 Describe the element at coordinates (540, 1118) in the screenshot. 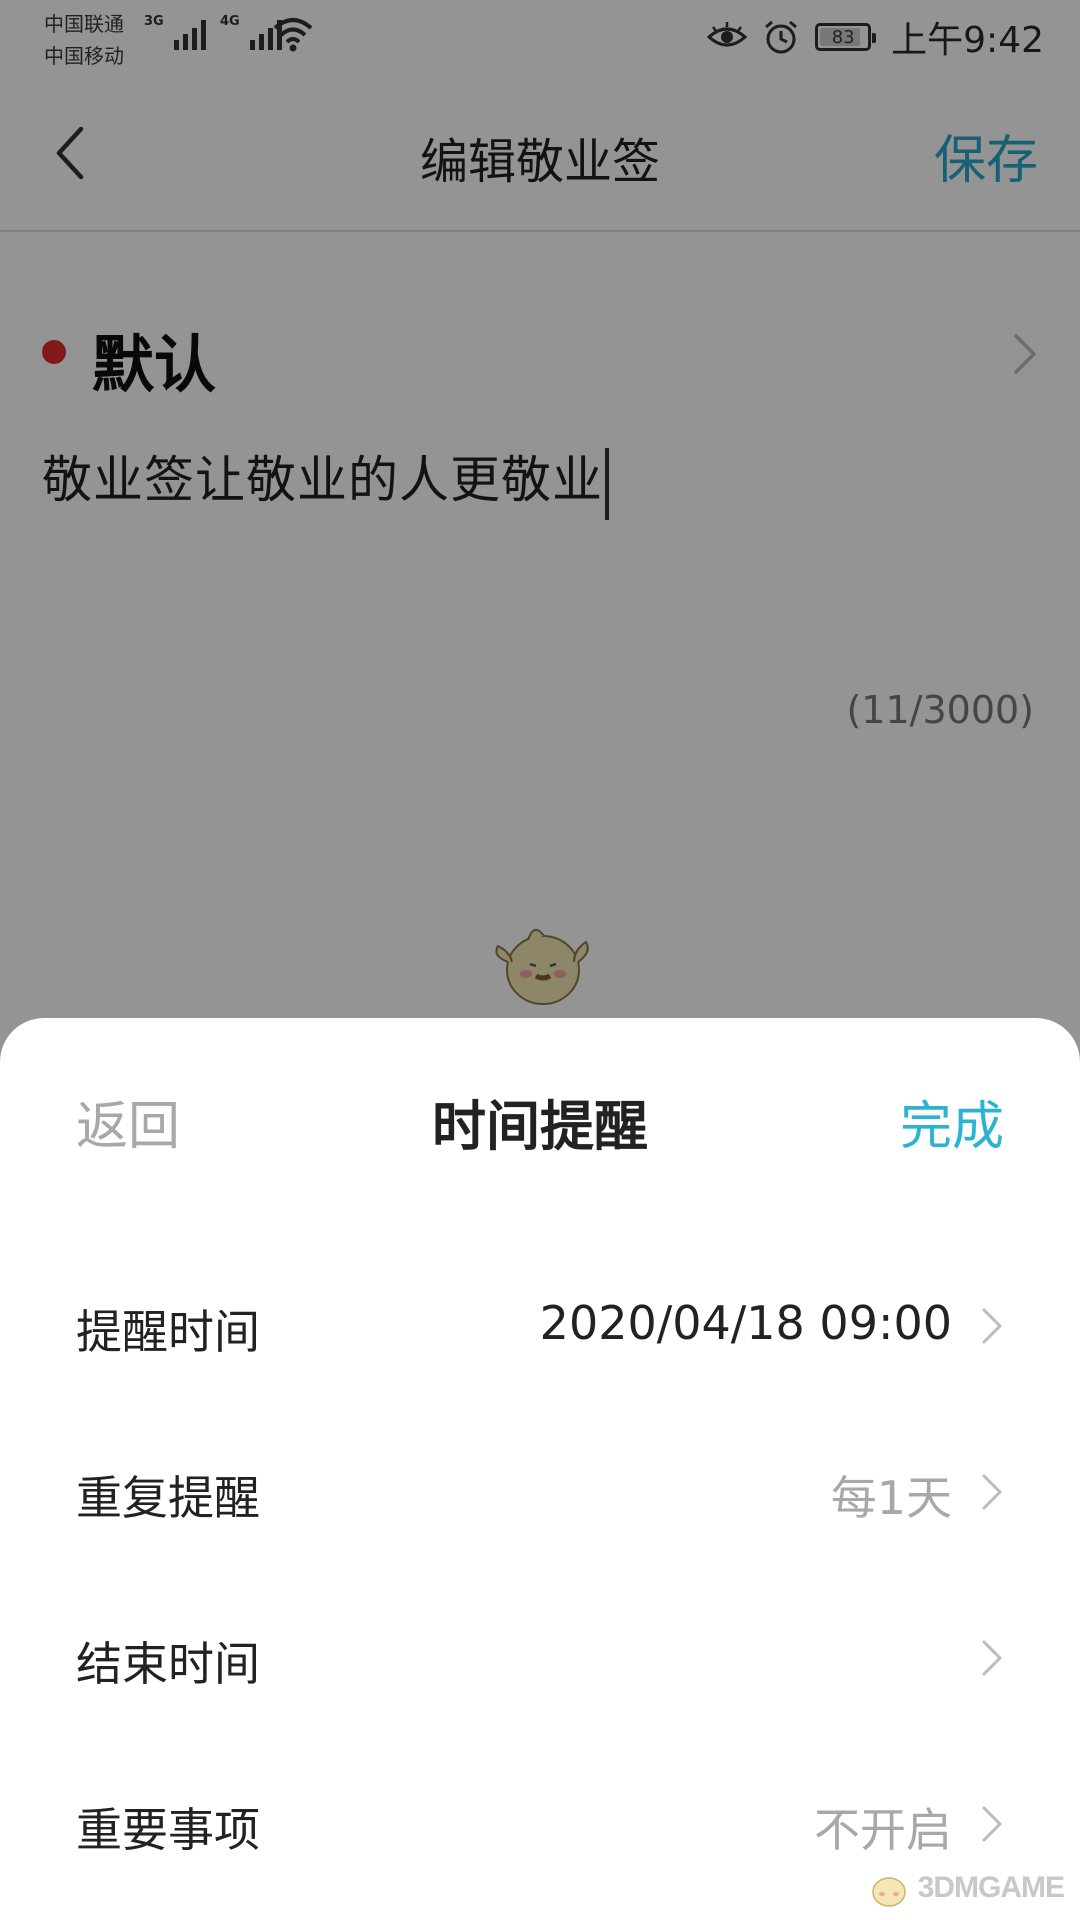

I see `sheet-header: 返回 时间提醒 完成` at that location.